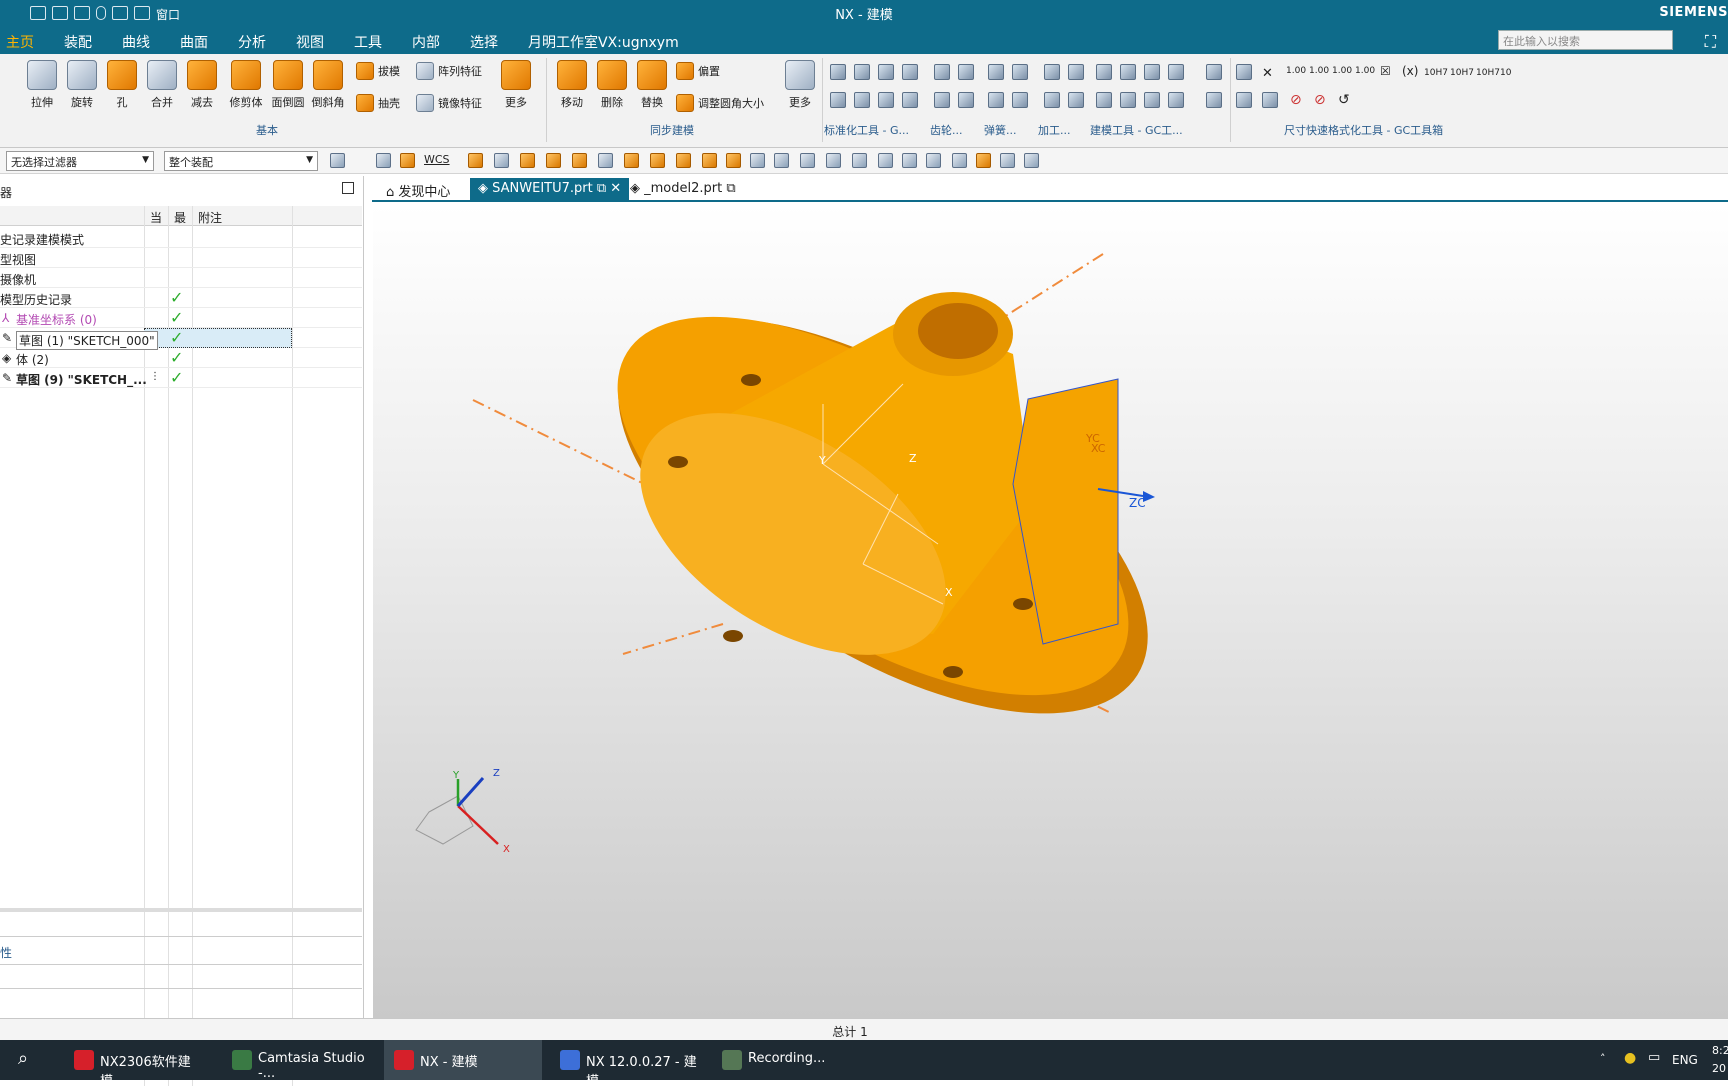 The width and height of the screenshot is (1728, 1089). Describe the element at coordinates (550, 189) in the screenshot. I see `tab-sanweitu7: ◈ SANWEITU7.prt ⧉ ✕` at that location.